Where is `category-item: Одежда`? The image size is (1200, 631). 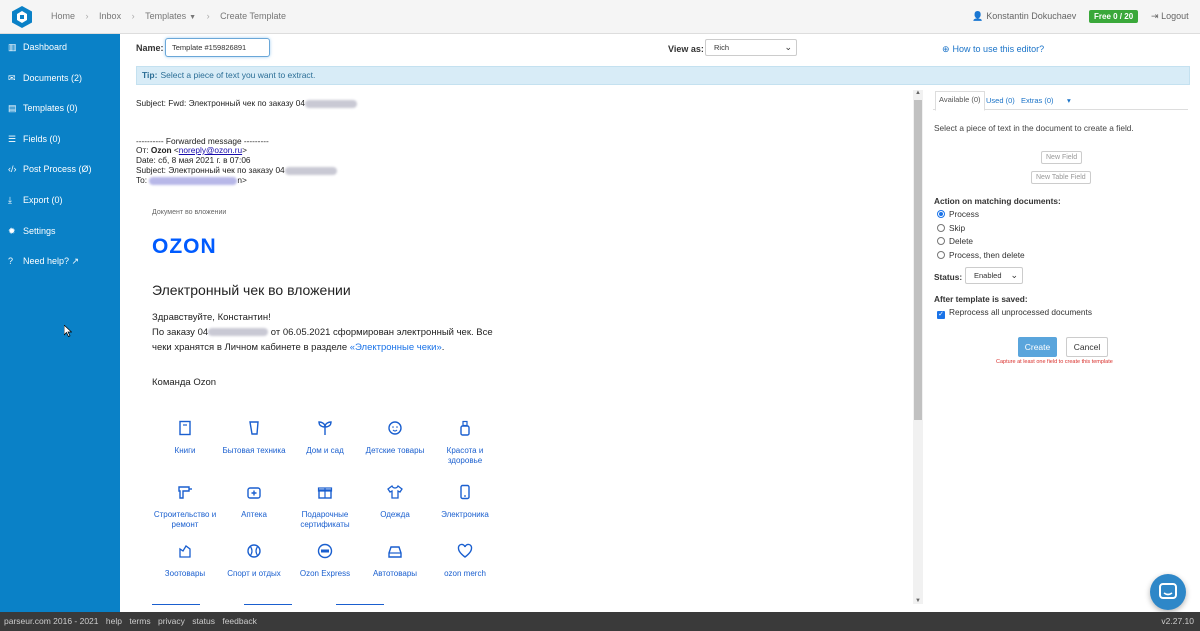
category-item: Одежда is located at coordinates (395, 502).